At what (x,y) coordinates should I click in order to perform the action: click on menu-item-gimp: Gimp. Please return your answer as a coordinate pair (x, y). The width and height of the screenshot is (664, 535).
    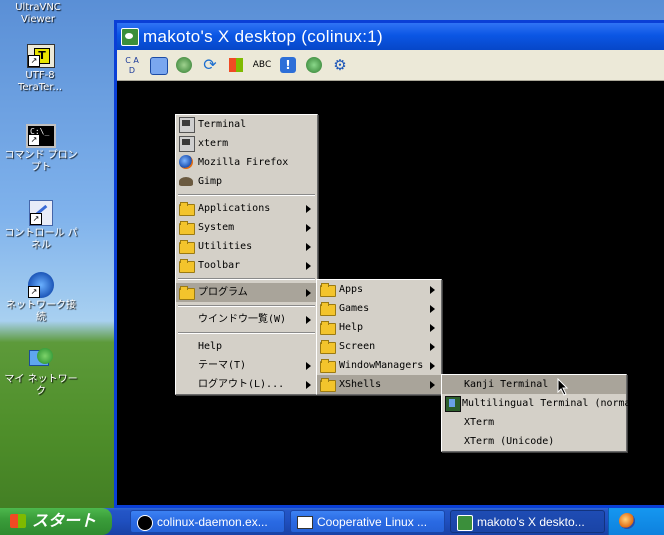
    Looking at the image, I should click on (246, 181).